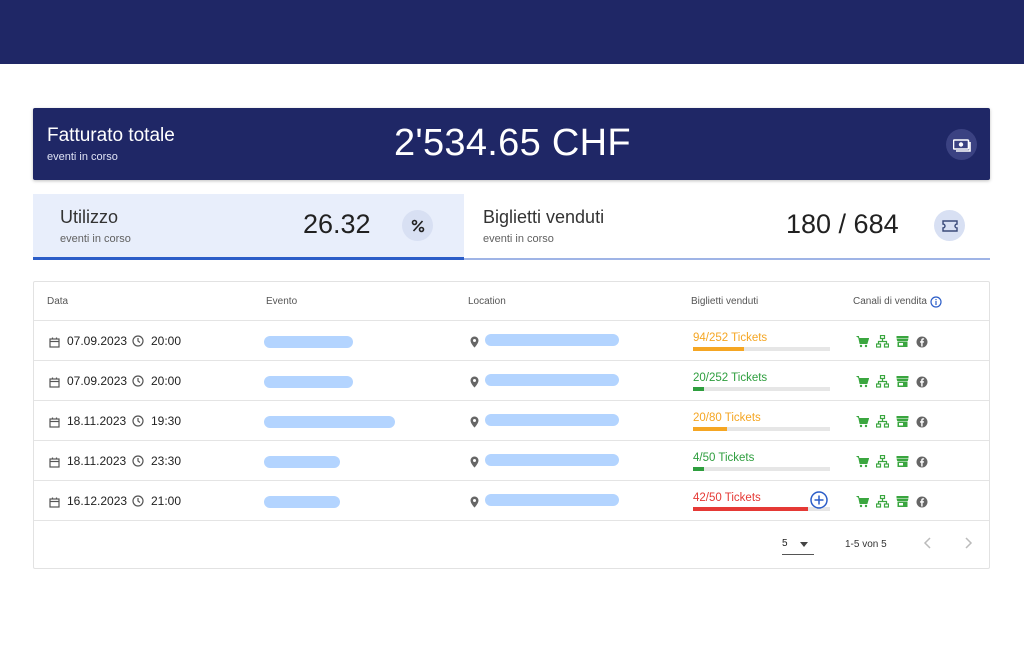 This screenshot has width=1024, height=662. I want to click on utilization-subtitle: eventi in corso, so click(95, 239).